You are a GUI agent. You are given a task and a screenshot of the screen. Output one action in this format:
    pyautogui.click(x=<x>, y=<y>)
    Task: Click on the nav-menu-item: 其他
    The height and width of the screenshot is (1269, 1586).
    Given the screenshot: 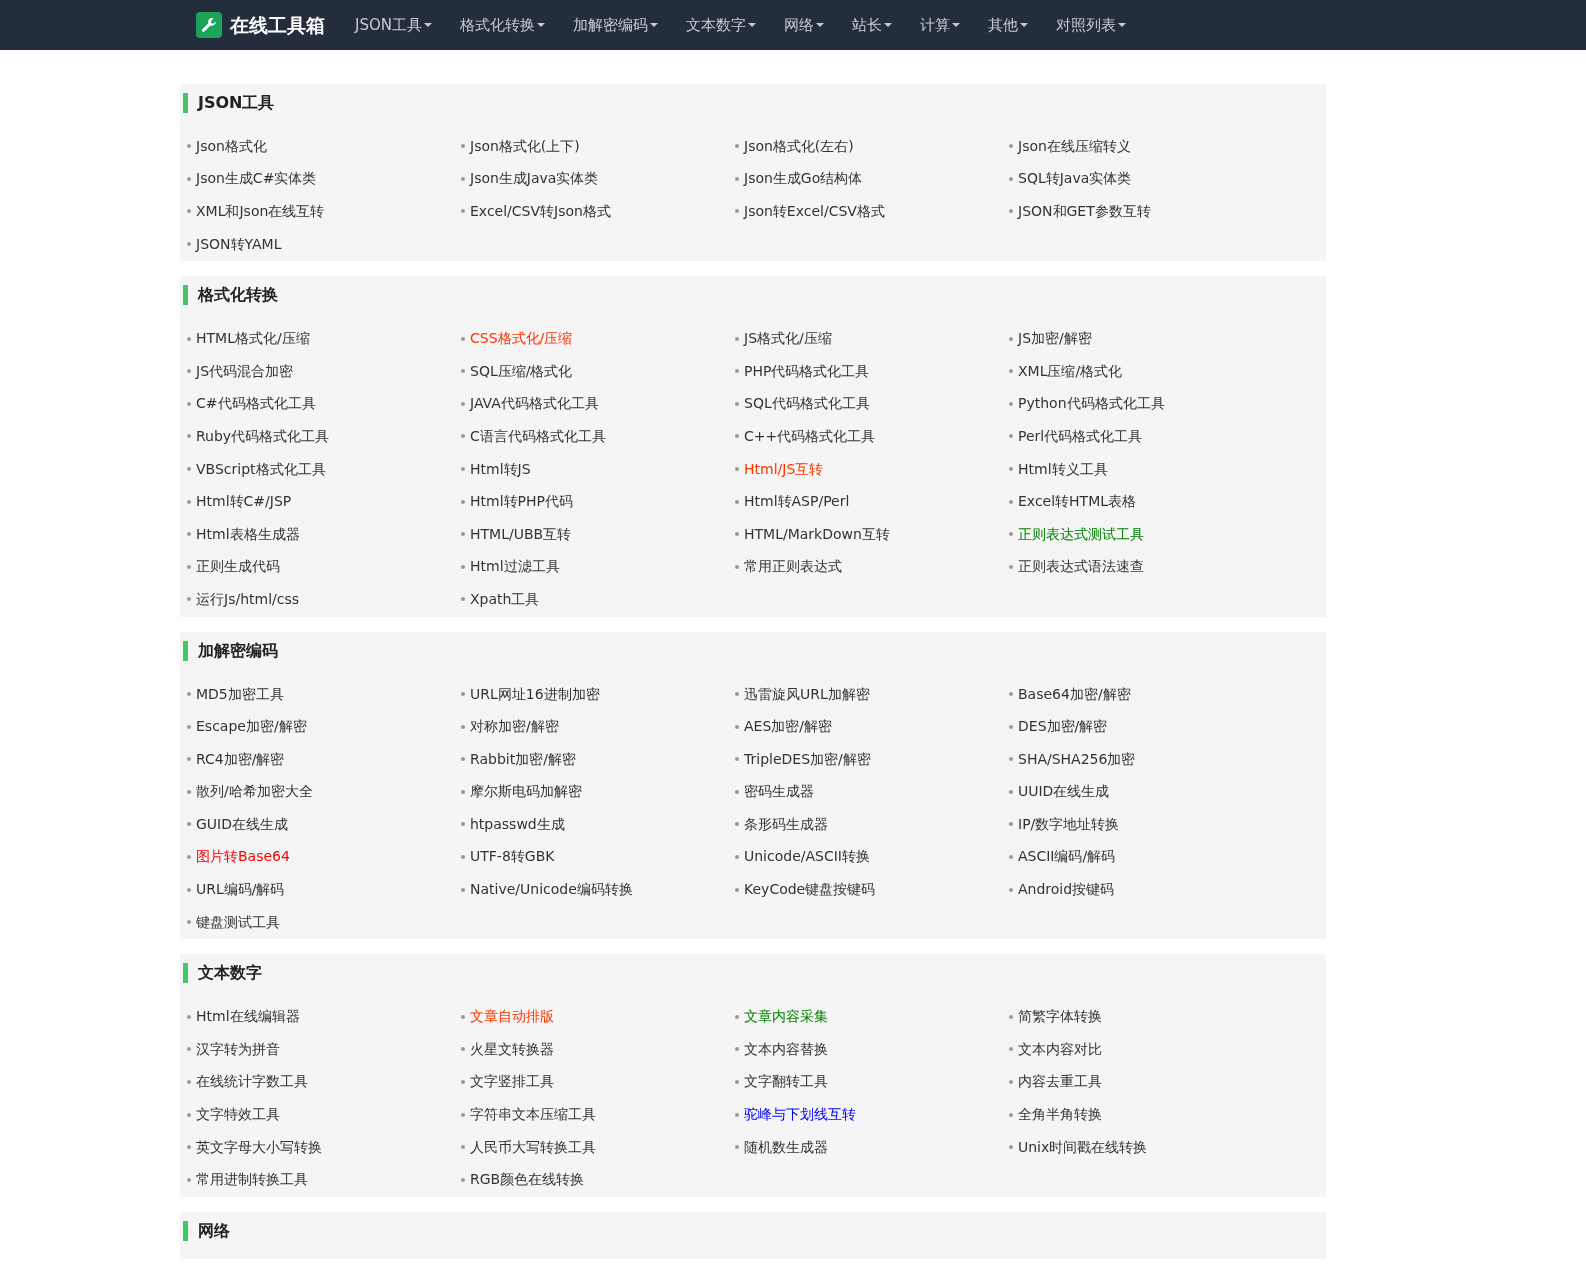 What is the action you would take?
    pyautogui.click(x=1008, y=25)
    